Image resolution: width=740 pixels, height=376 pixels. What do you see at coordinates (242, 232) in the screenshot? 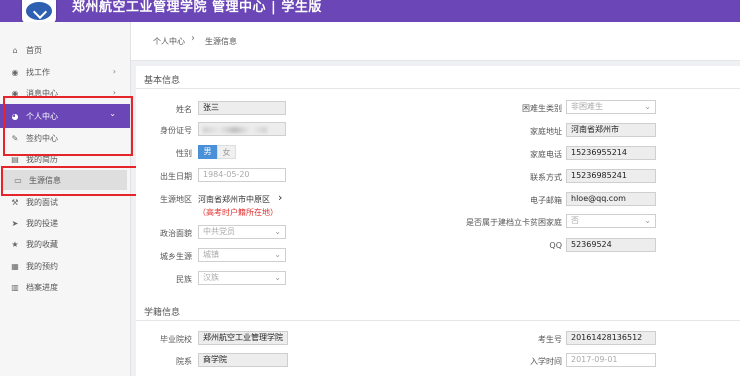
I see `political-status-select: 中共党员 ⌄` at bounding box center [242, 232].